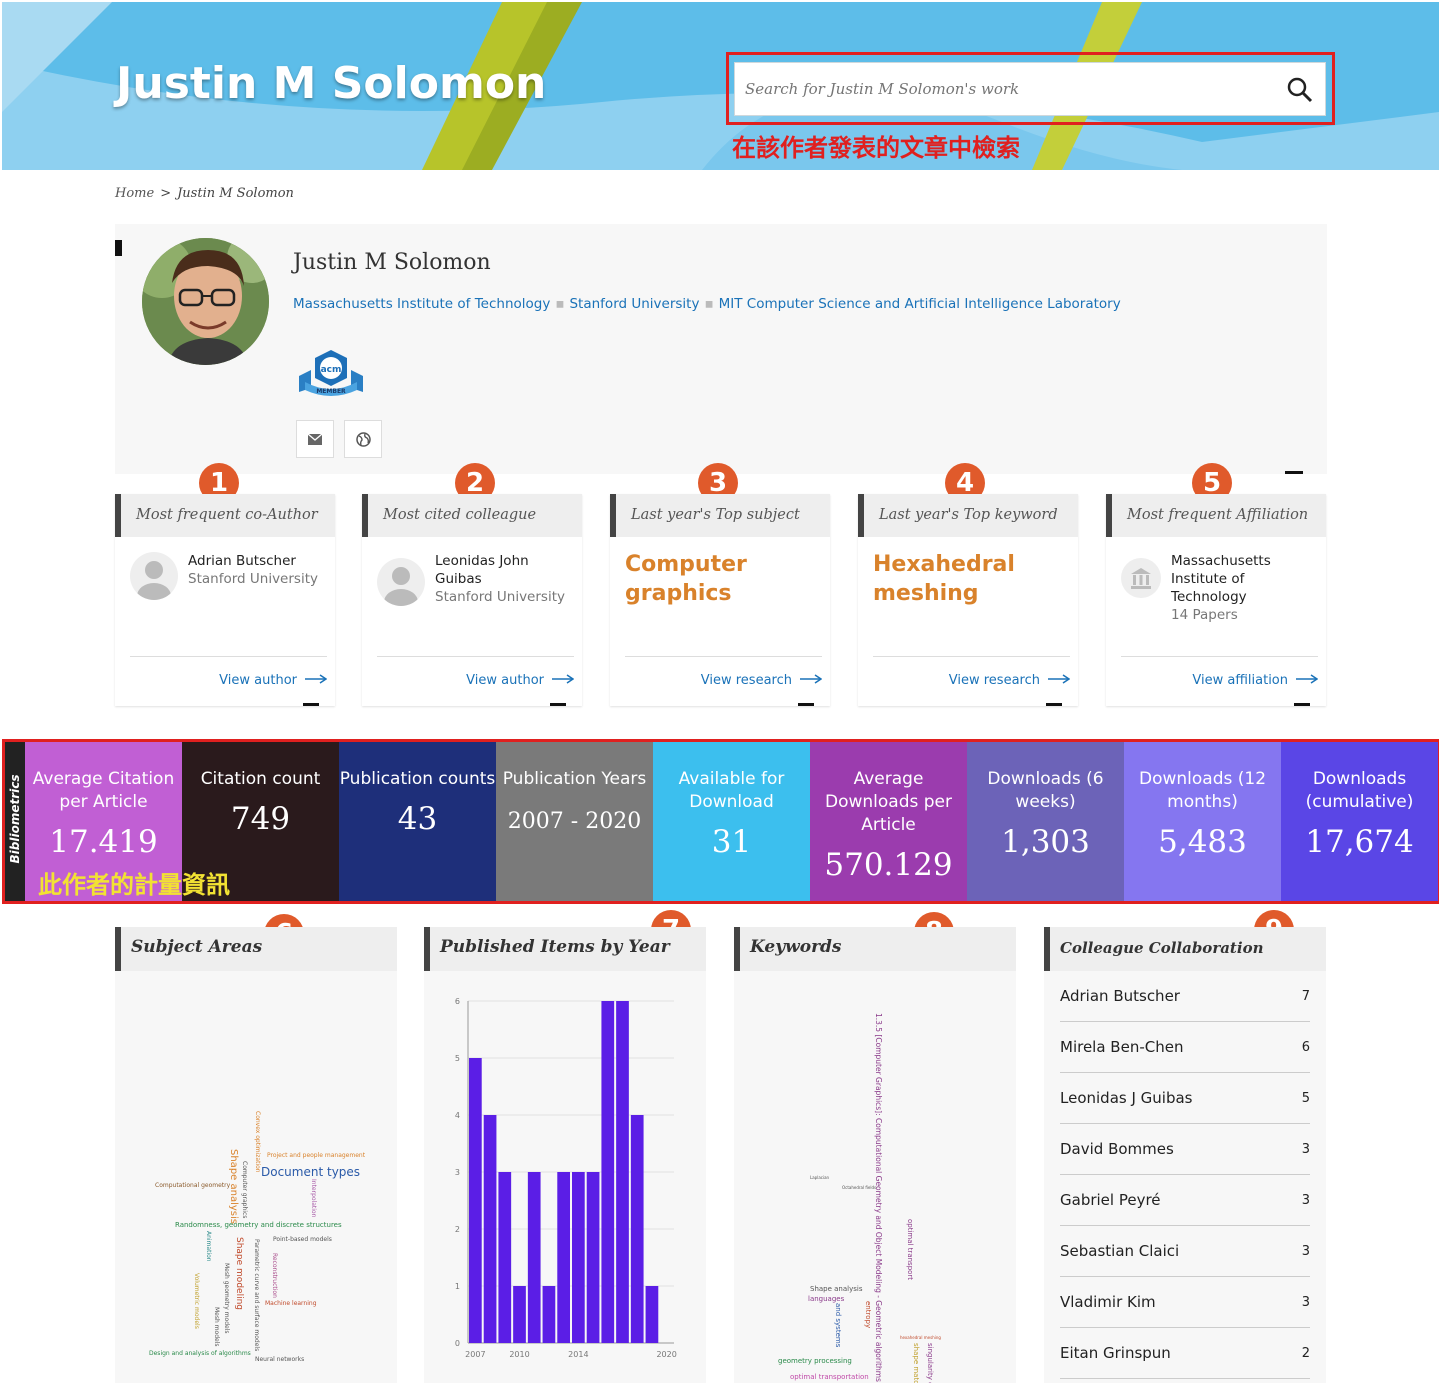 This screenshot has width=1441, height=1383. Describe the element at coordinates (103, 790) in the screenshot. I see `metric-label: Average Citation per Article` at that location.